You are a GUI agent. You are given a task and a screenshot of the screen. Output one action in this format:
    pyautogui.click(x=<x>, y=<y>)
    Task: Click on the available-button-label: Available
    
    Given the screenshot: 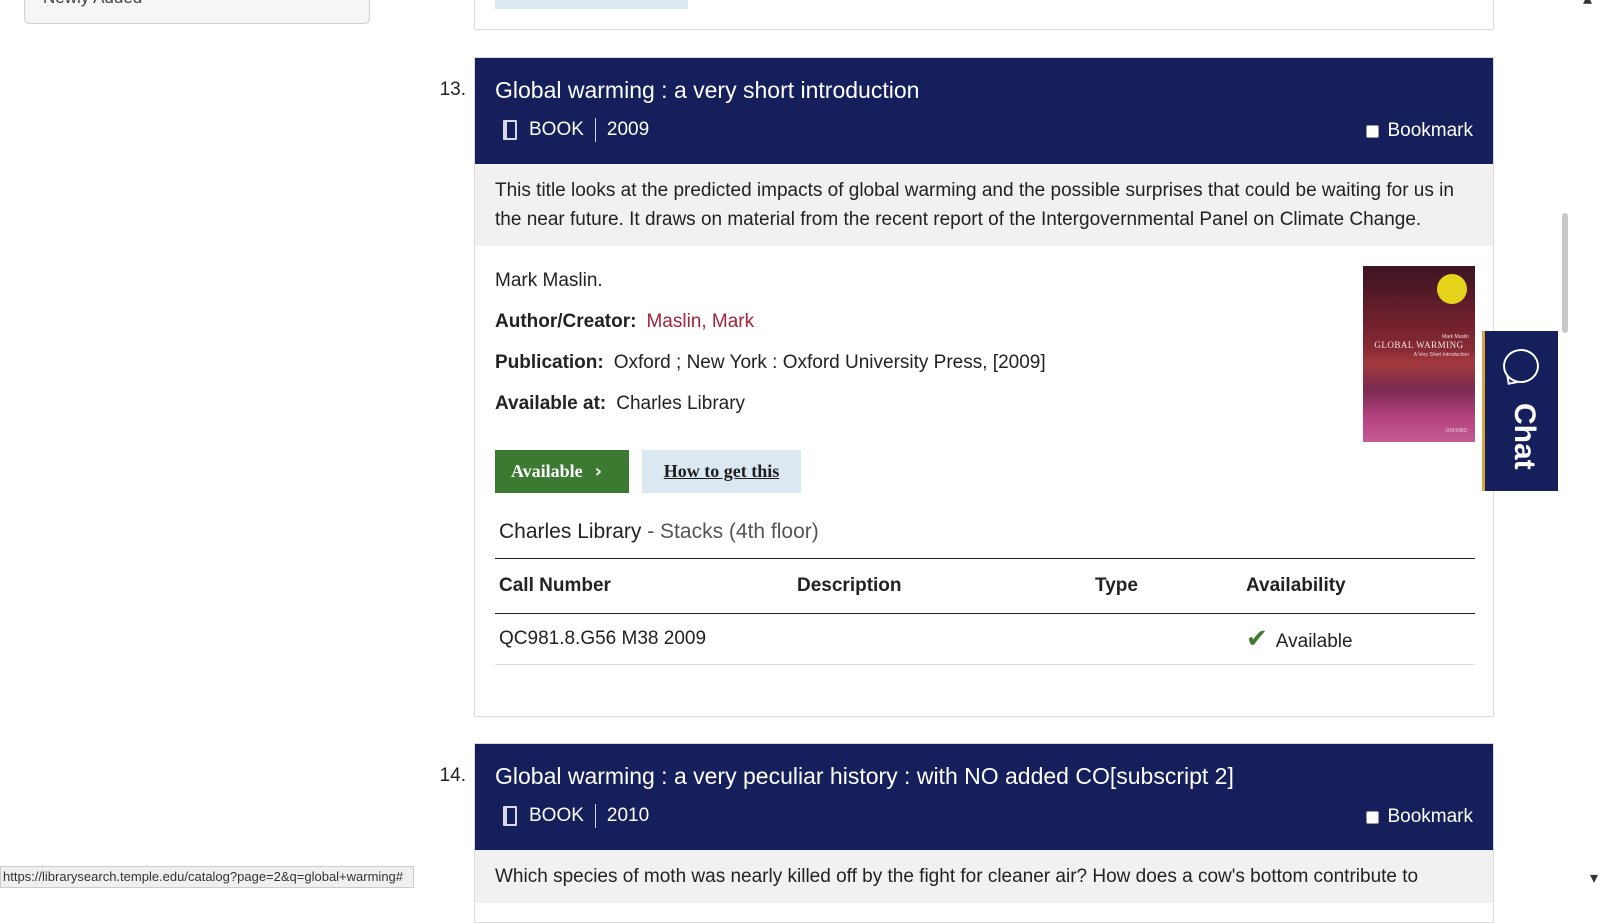 What is the action you would take?
    pyautogui.click(x=547, y=471)
    